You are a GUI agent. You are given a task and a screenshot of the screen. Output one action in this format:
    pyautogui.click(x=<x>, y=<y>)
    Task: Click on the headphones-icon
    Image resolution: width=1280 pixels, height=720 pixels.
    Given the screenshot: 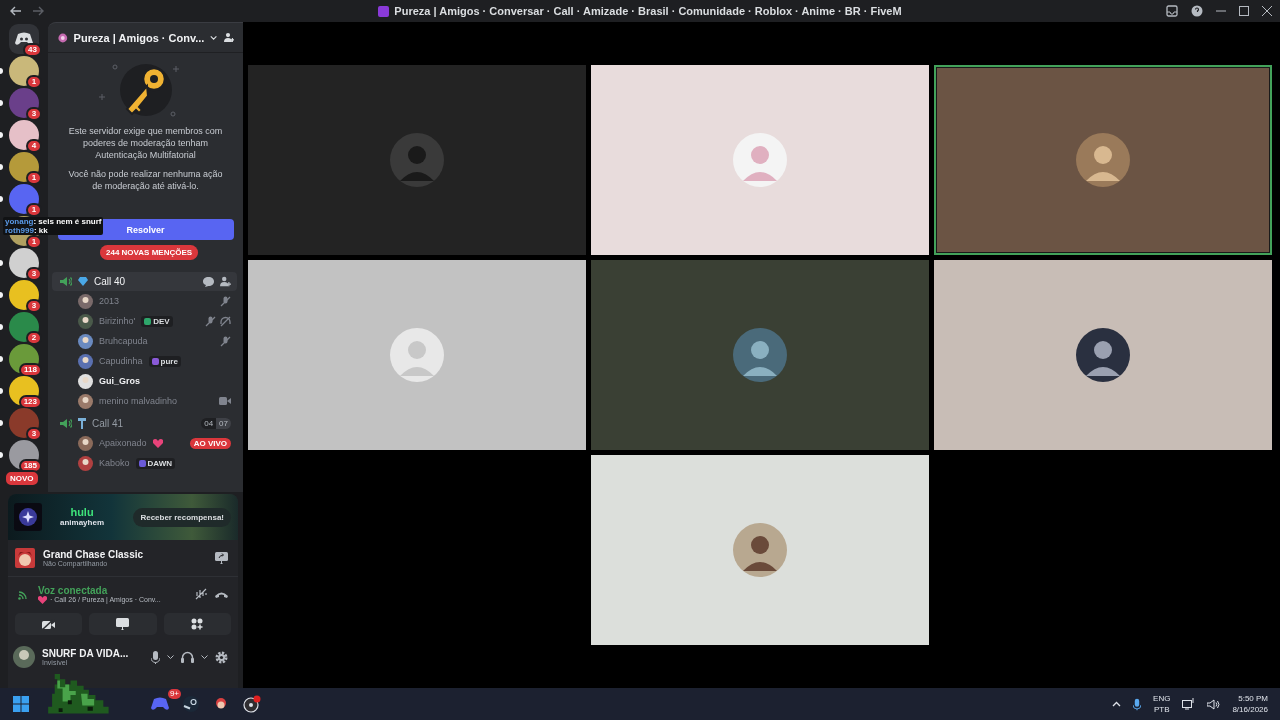 What is the action you would take?
    pyautogui.click(x=187, y=657)
    